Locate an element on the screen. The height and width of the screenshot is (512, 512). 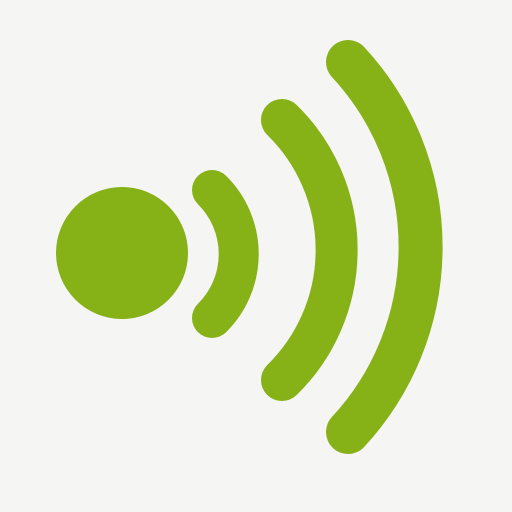
signal-wave-small is located at coordinates (225, 254).